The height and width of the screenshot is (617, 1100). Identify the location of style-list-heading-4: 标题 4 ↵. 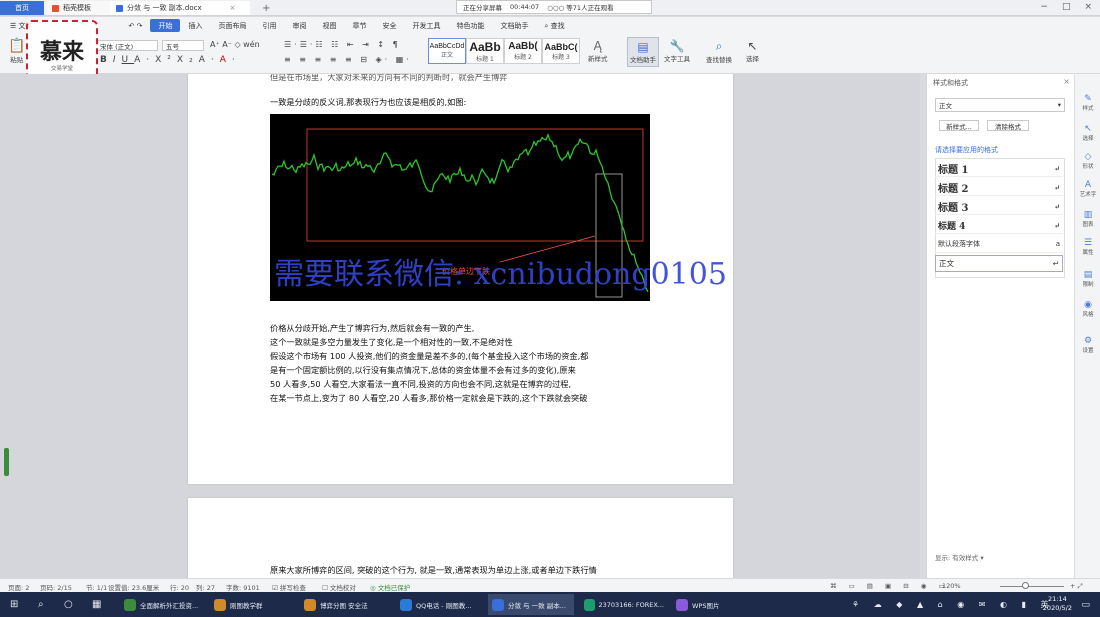
(999, 225).